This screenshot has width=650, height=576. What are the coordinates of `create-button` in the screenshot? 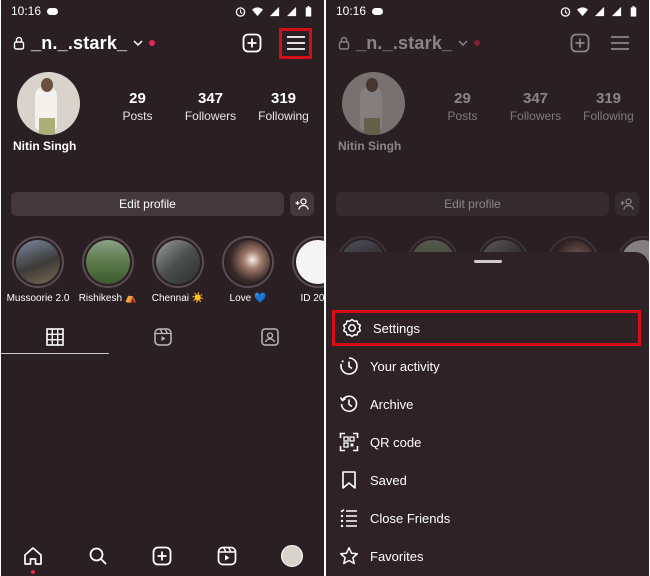 It's located at (252, 43).